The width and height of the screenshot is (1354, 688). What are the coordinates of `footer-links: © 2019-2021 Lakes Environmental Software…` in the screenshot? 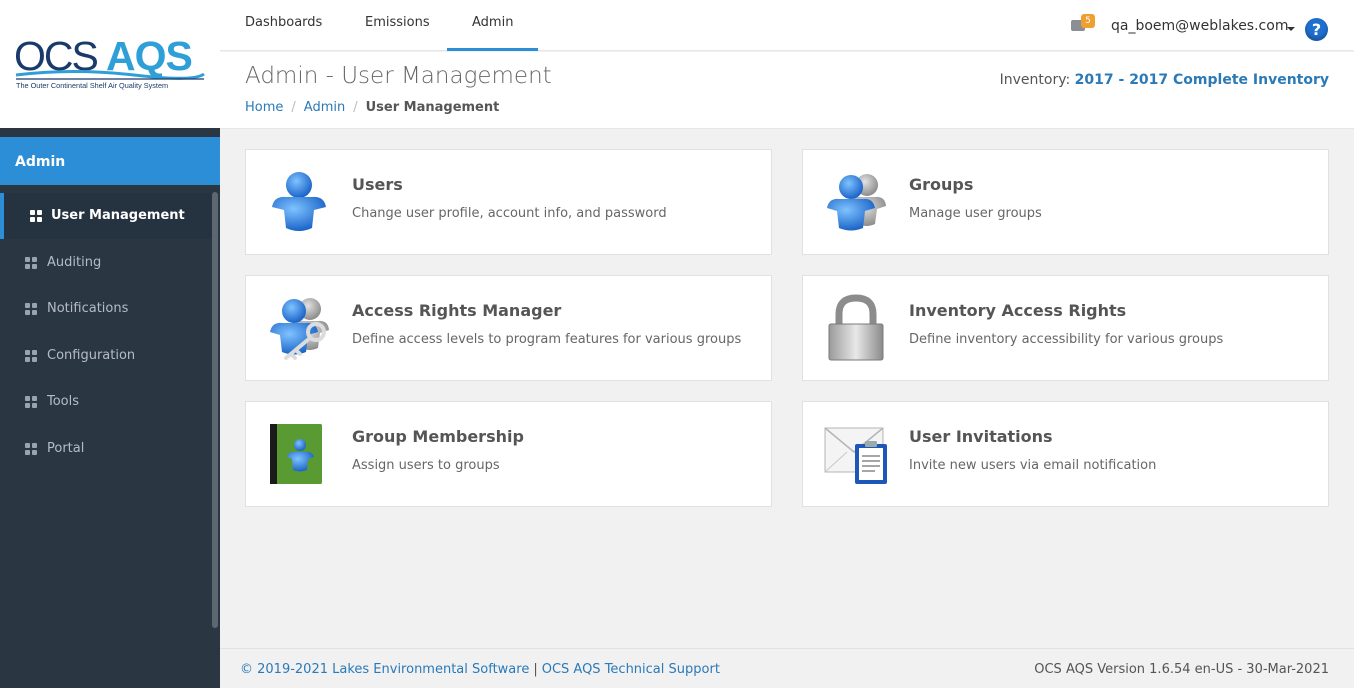 It's located at (480, 669).